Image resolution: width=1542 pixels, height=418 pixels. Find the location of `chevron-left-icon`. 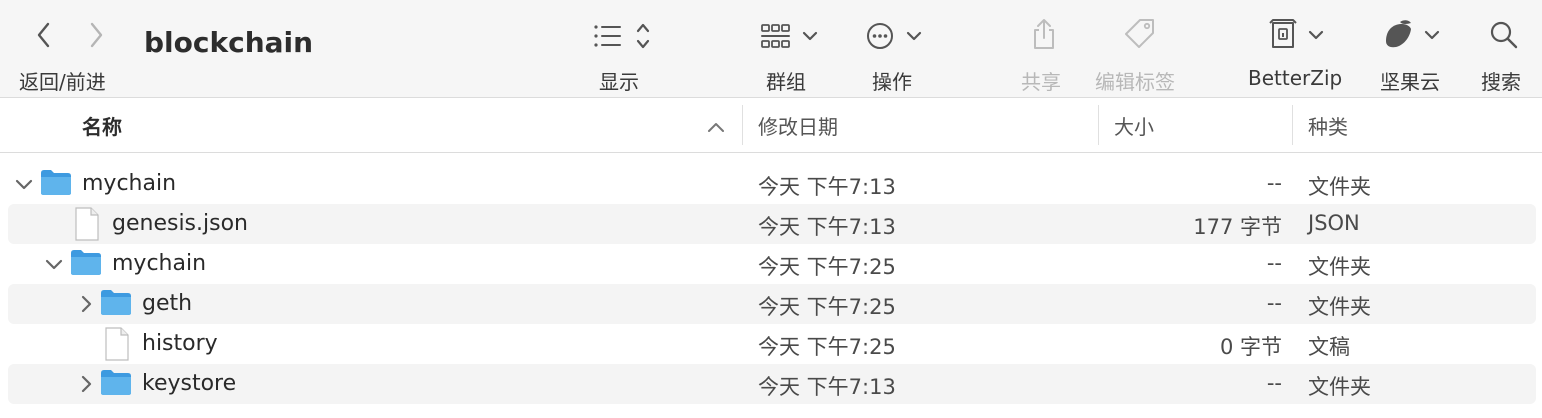

chevron-left-icon is located at coordinates (43, 35).